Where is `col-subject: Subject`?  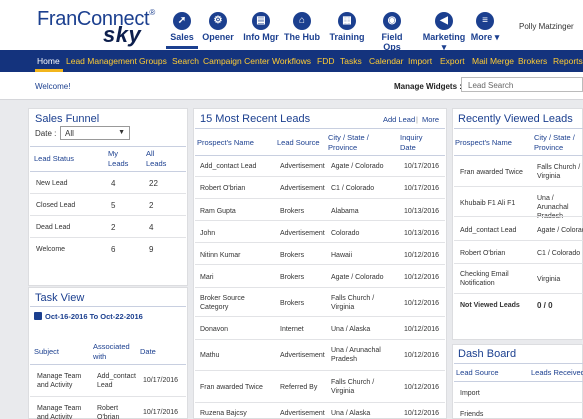 col-subject: Subject is located at coordinates (47, 351).